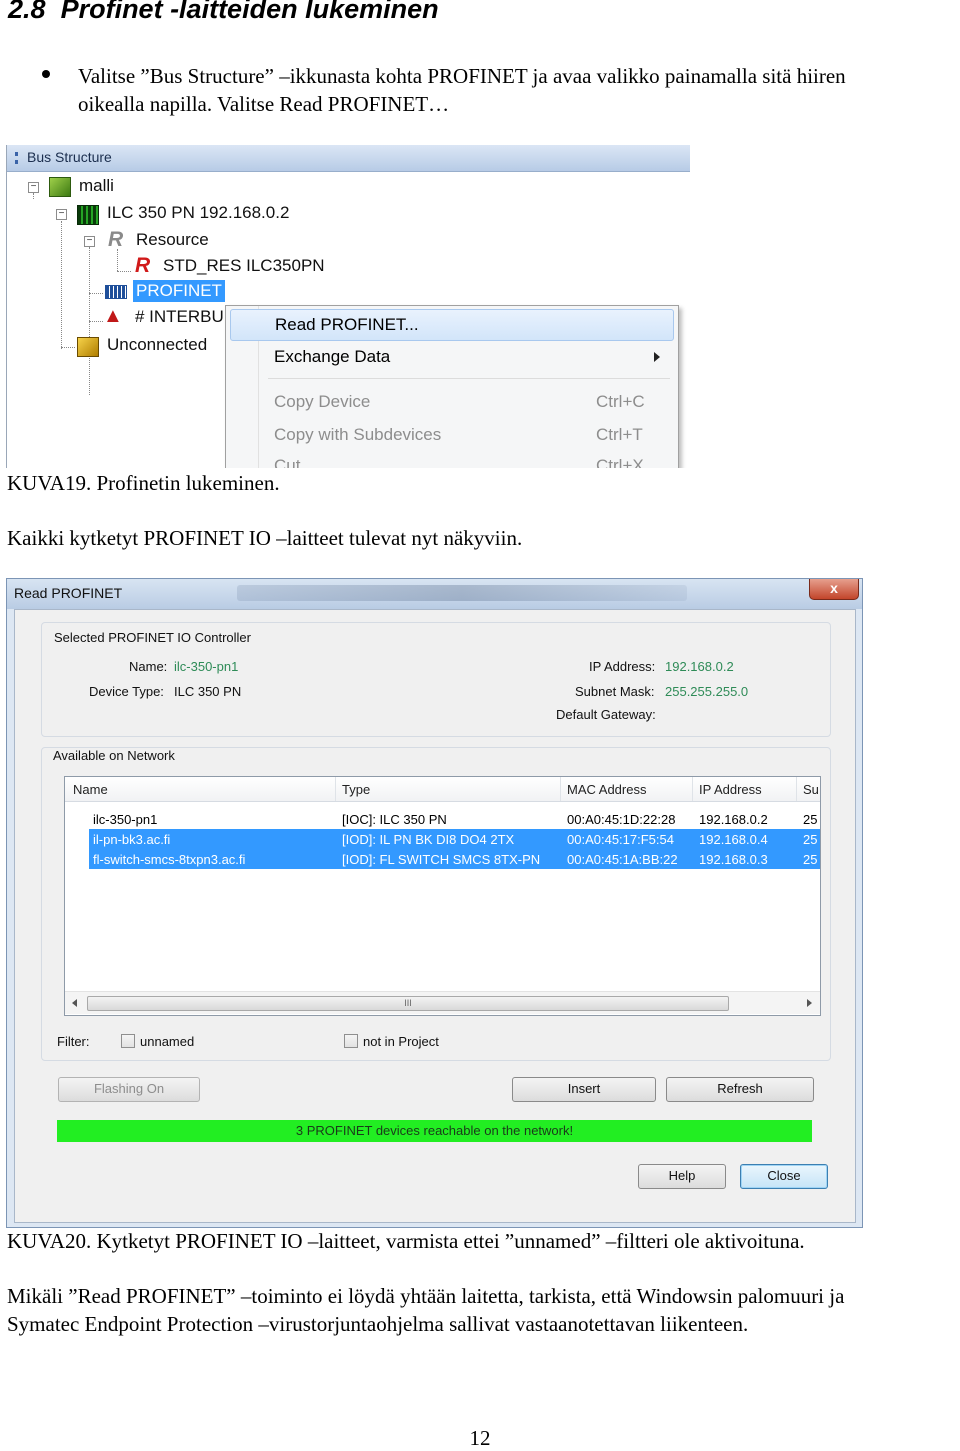 The width and height of the screenshot is (960, 1451). What do you see at coordinates (682, 1176) in the screenshot?
I see `help-button: Help` at bounding box center [682, 1176].